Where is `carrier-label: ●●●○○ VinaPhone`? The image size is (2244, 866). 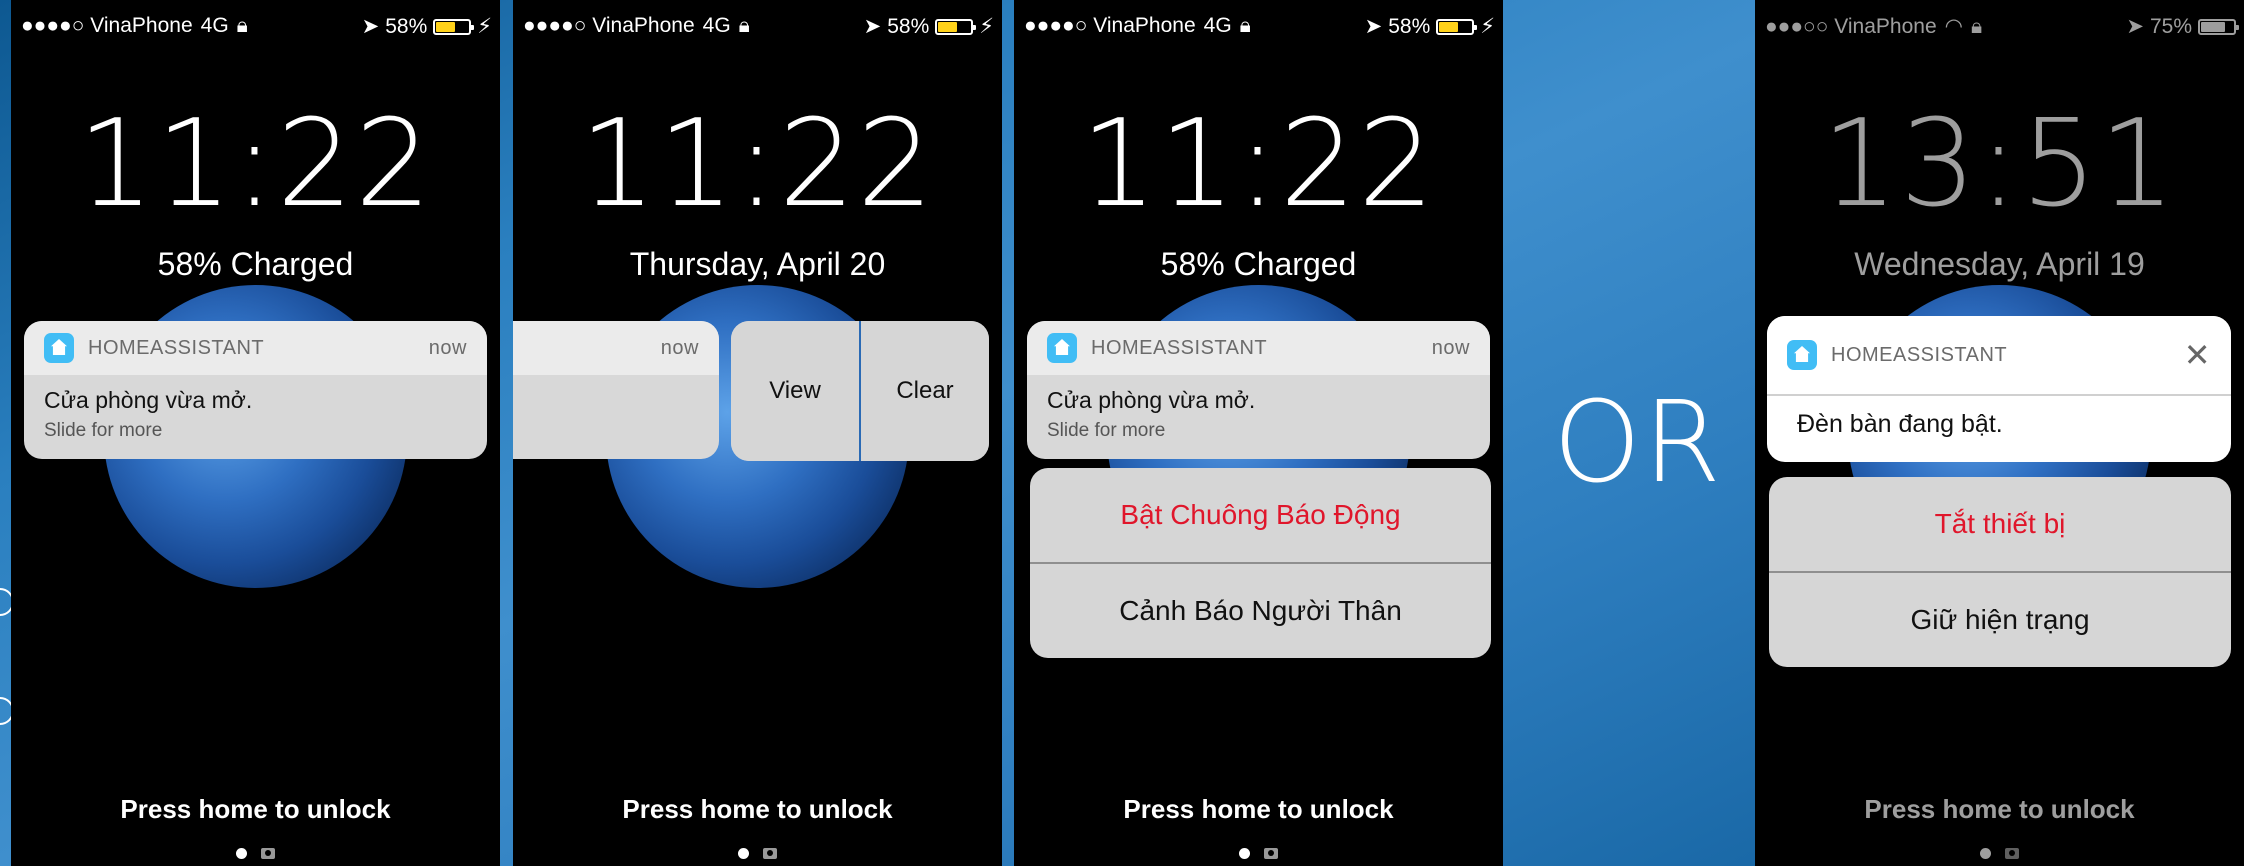
carrier-label: ●●●○○ VinaPhone is located at coordinates (1851, 26).